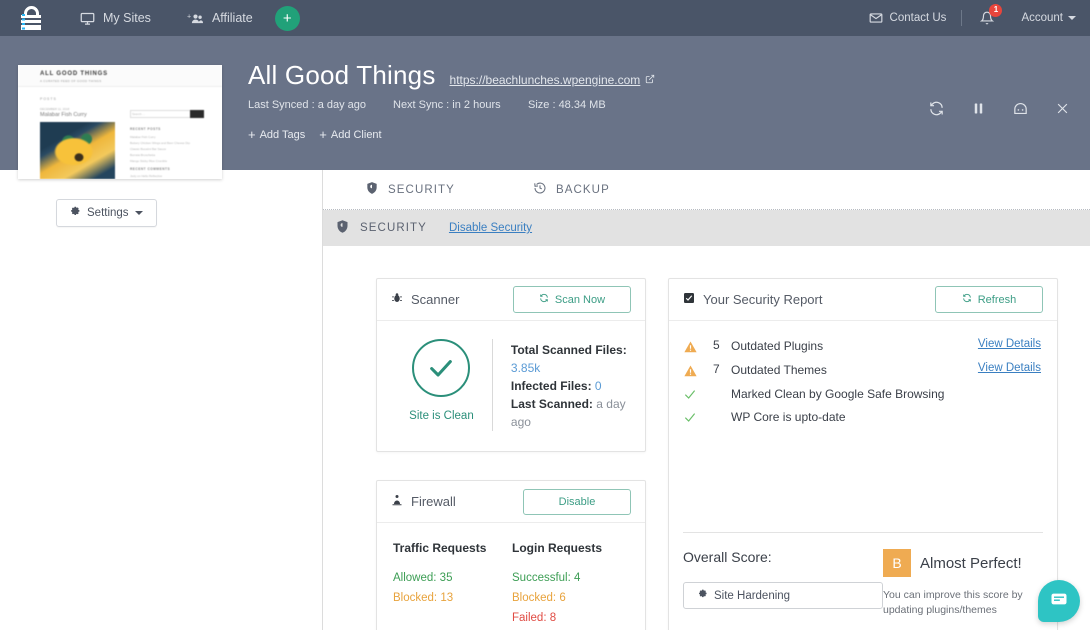 The width and height of the screenshot is (1090, 630). I want to click on report-text: Outdated Plugins, so click(777, 346).